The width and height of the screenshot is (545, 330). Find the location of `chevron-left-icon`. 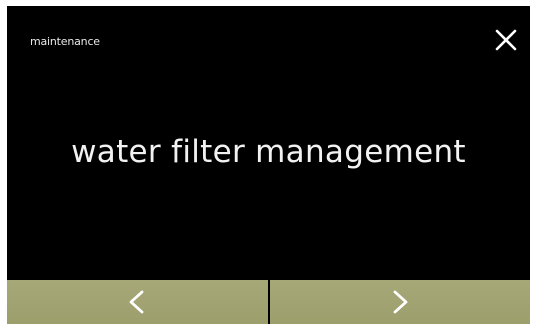

chevron-left-icon is located at coordinates (136, 302).